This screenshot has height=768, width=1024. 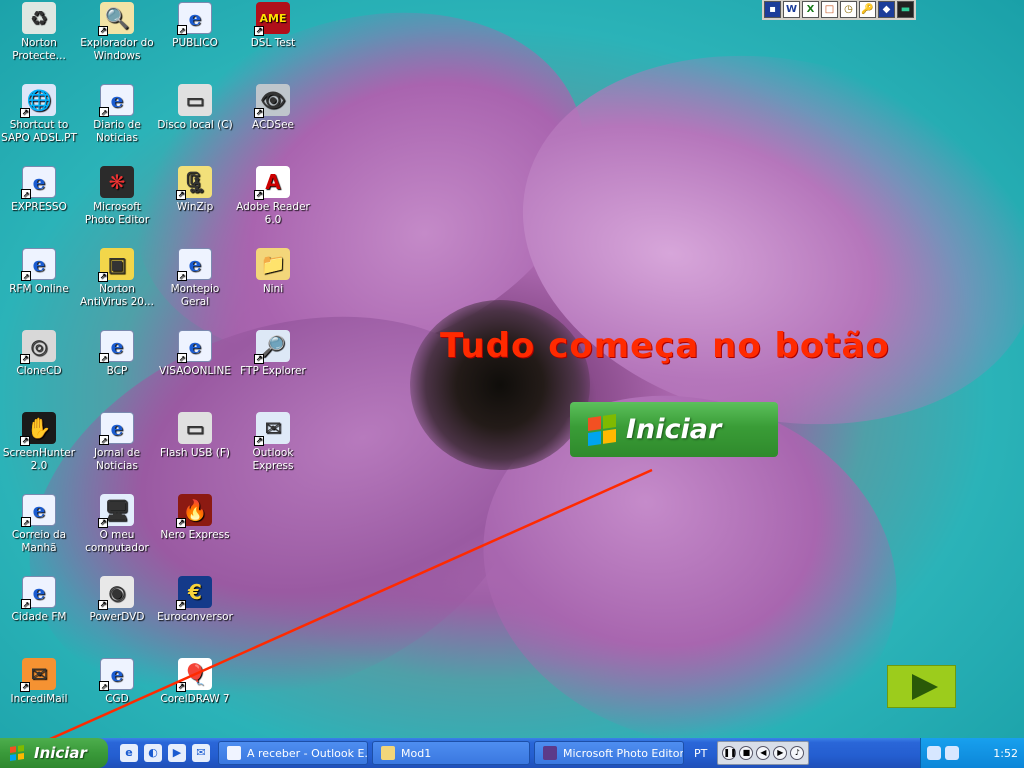 What do you see at coordinates (117, 196) in the screenshot?
I see `desktop-icon: ❋ Microsoft Photo Editor` at bounding box center [117, 196].